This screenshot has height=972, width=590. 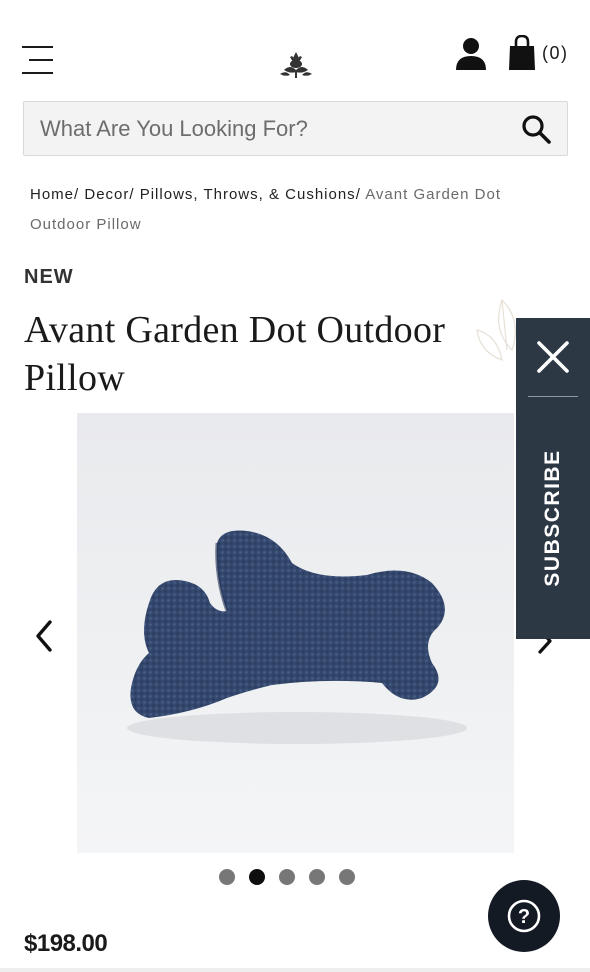 What do you see at coordinates (555, 52) in the screenshot?
I see `cart-count: (0)` at bounding box center [555, 52].